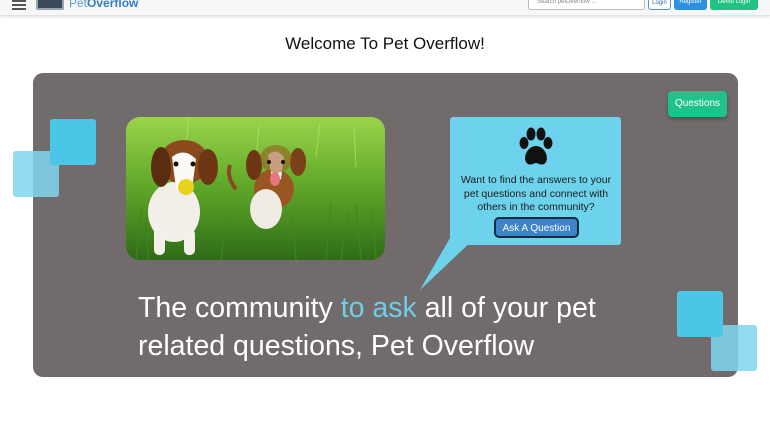  What do you see at coordinates (78, 5) in the screenshot?
I see `logo-prefix: Pet` at bounding box center [78, 5].